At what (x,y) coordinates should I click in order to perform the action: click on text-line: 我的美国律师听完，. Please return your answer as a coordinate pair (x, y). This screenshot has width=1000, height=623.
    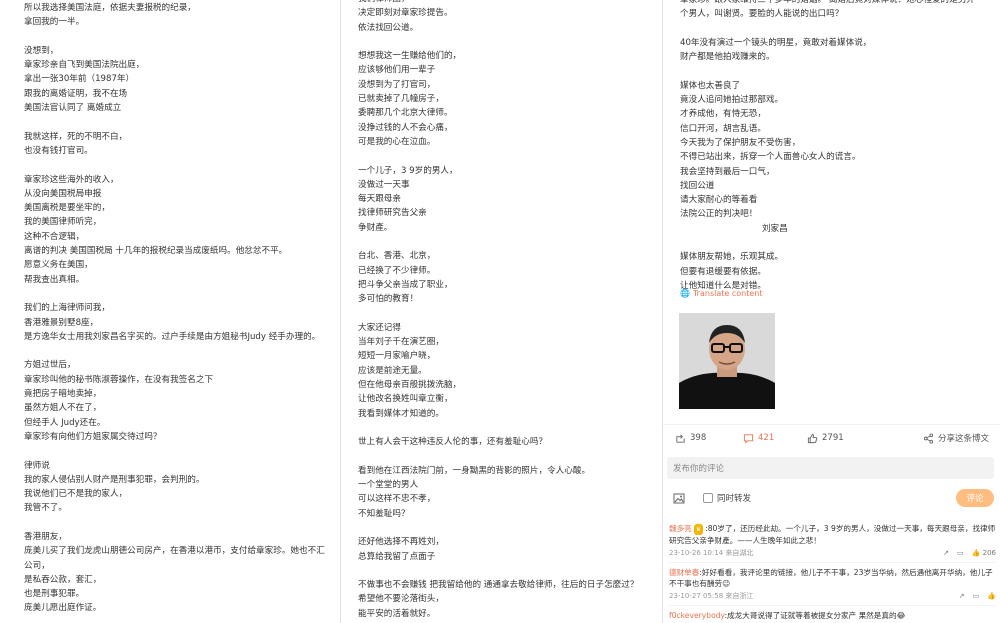
    Looking at the image, I should click on (63, 222).